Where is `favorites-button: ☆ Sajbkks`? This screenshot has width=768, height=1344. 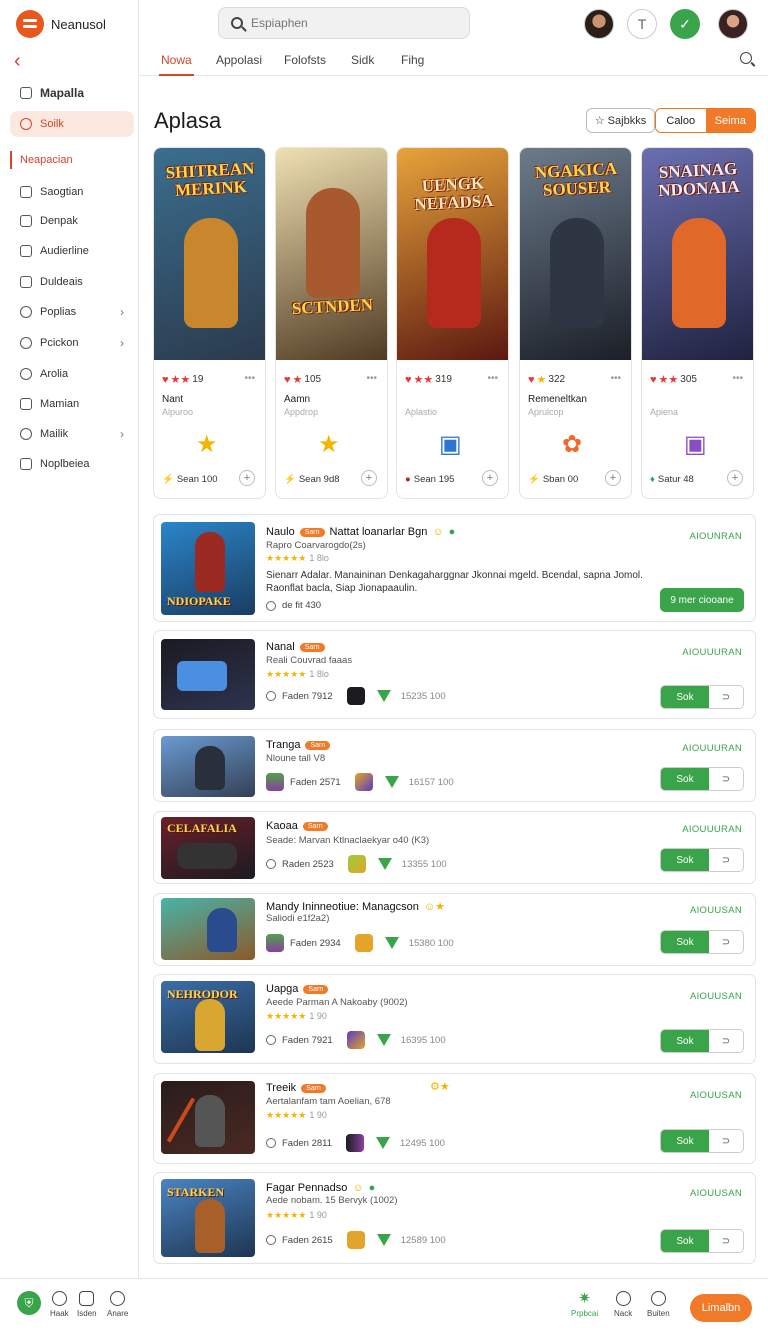
favorites-button: ☆ Sajbkks is located at coordinates (620, 120).